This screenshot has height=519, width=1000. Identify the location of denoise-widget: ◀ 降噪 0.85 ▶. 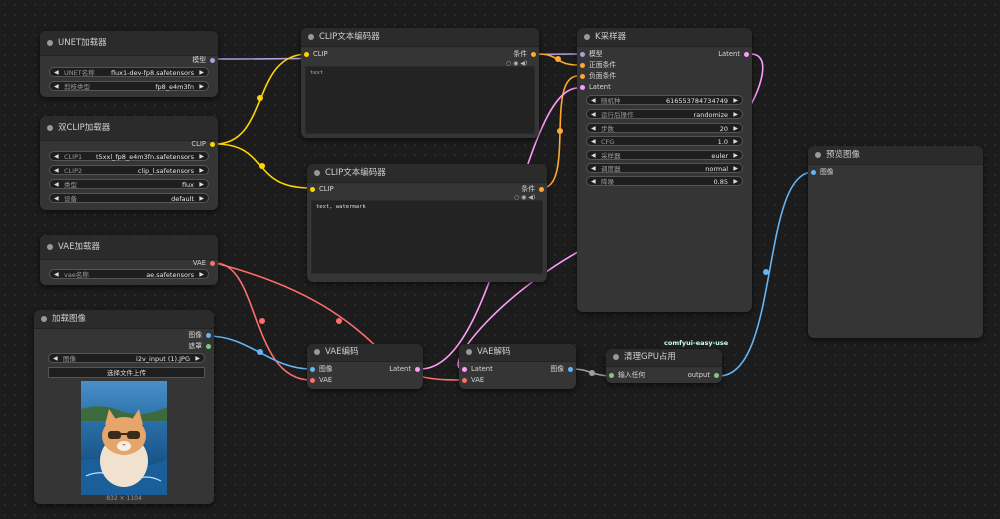
(664, 181).